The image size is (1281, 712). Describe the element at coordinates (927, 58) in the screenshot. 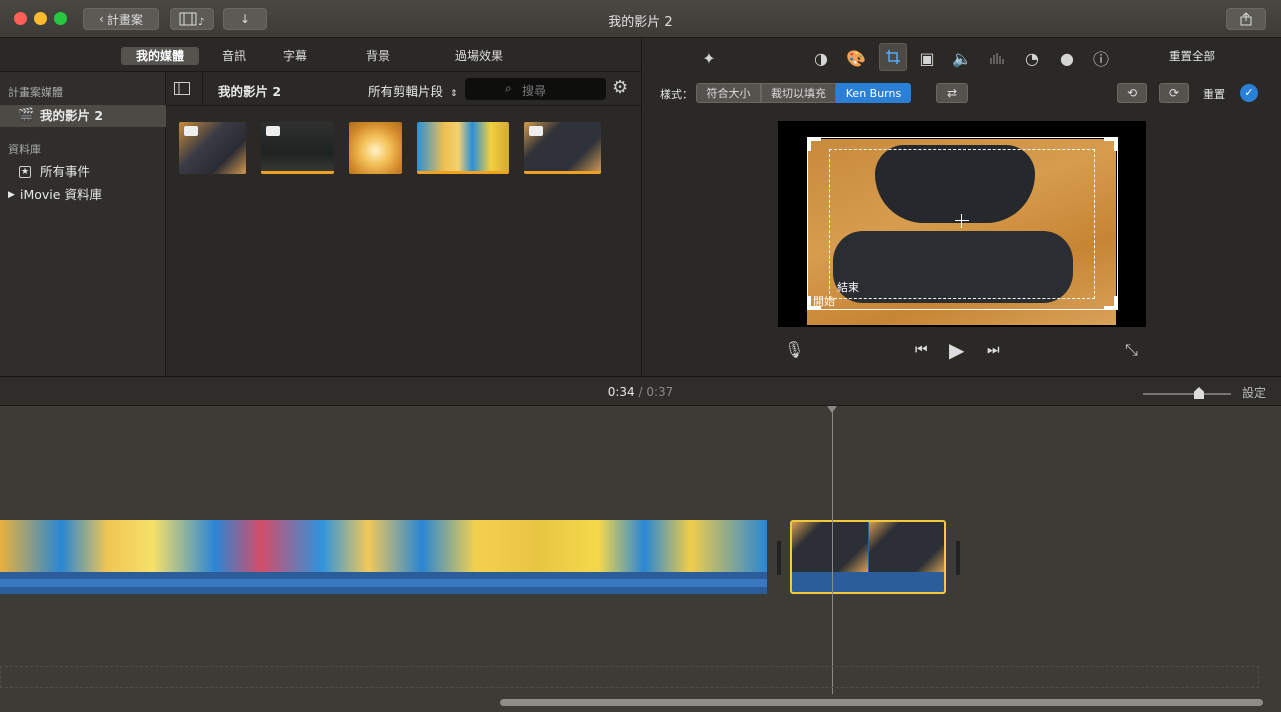

I see `stabilization-camera-icon: ▣` at that location.